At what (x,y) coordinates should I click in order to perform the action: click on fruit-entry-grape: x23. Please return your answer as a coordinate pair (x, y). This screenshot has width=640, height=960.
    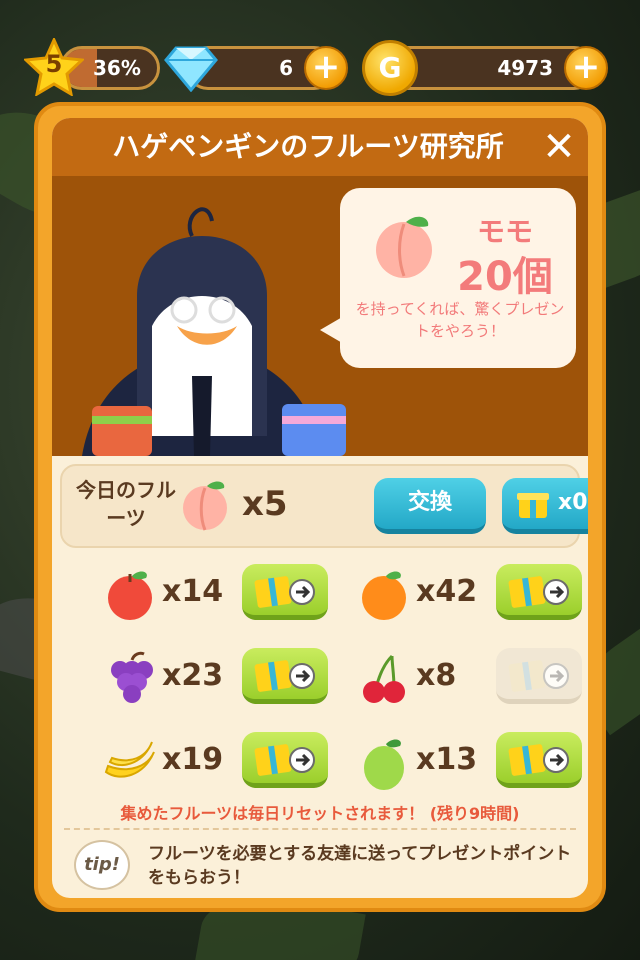
    Looking at the image, I should click on (225, 677).